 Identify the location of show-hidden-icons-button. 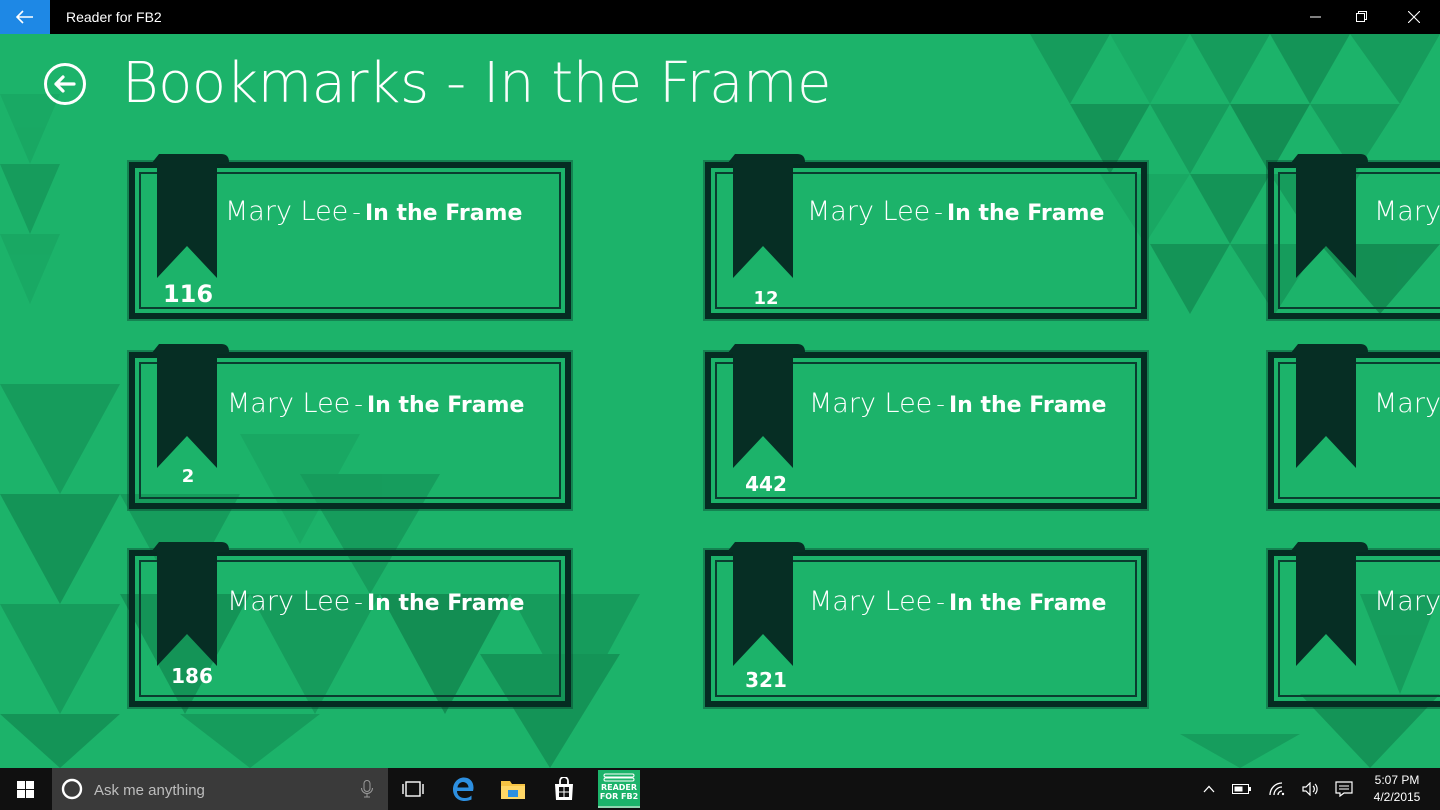
(1209, 789).